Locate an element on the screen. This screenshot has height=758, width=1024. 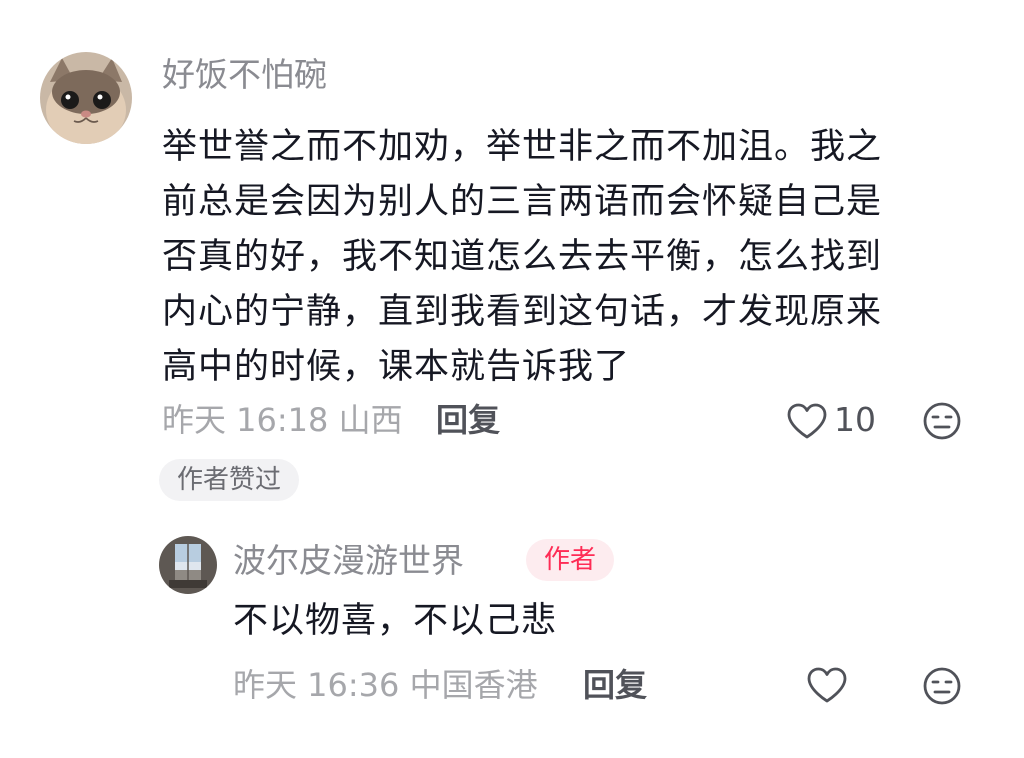
author-liked-tag: 作者赞过 is located at coordinates (229, 480).